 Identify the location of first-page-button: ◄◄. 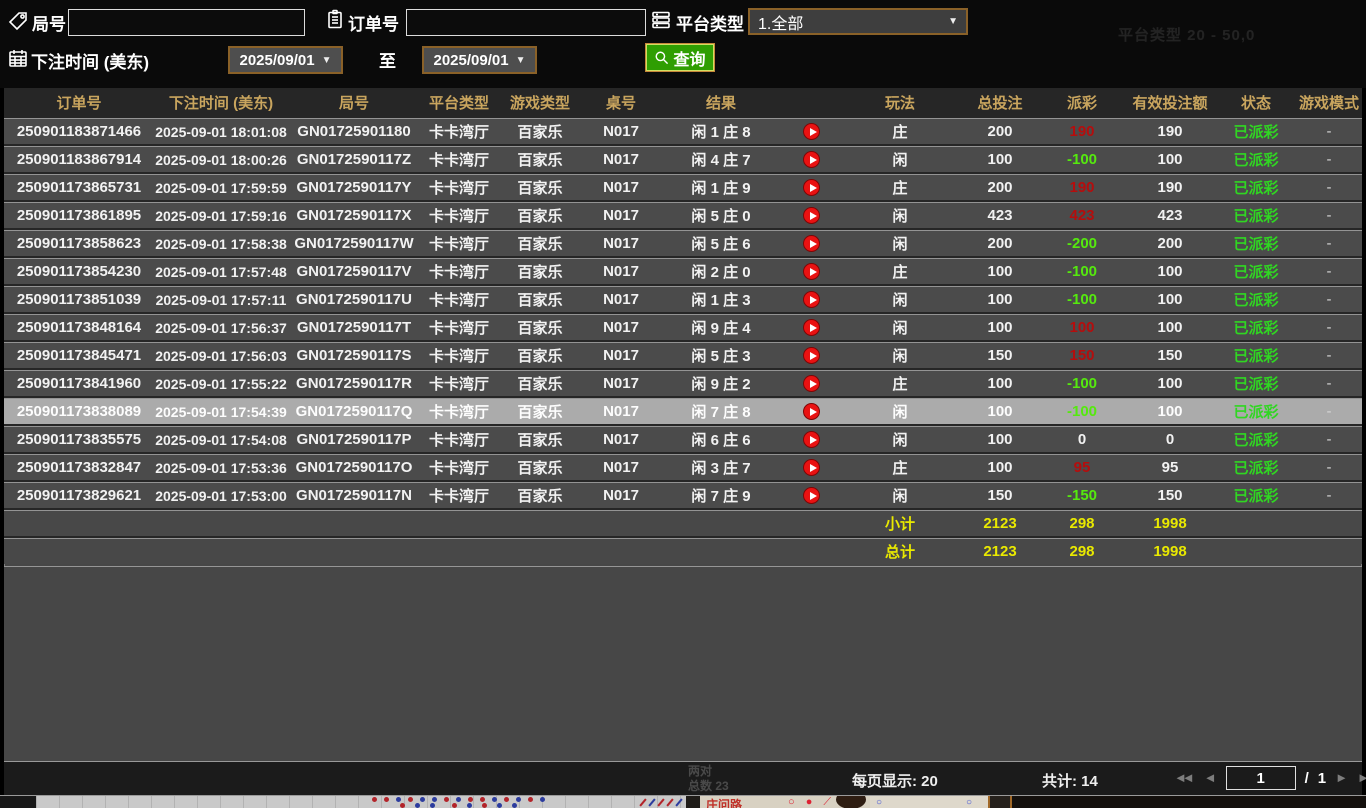
(1184, 778).